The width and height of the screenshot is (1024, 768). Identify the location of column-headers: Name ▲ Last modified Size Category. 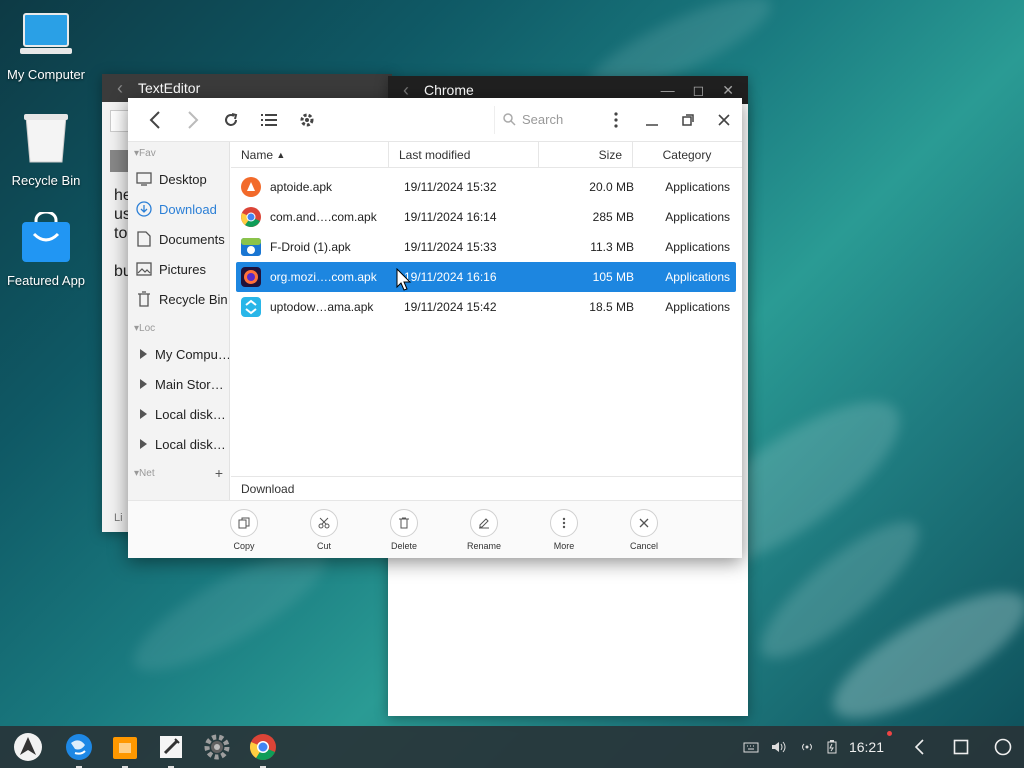
(486, 155).